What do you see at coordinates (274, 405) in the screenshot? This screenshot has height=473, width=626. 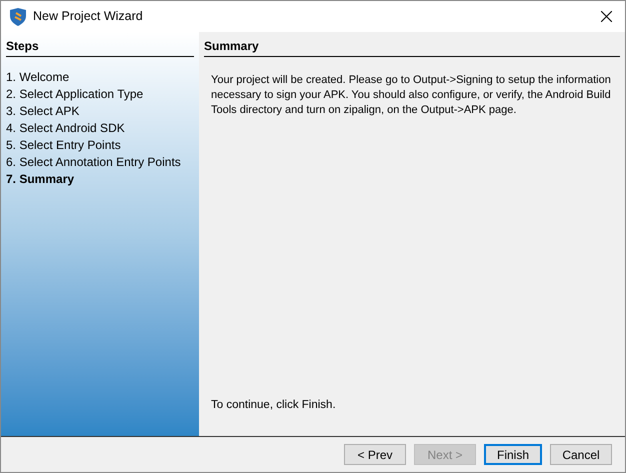 I see `continue-hint: To continue, click Finish.` at bounding box center [274, 405].